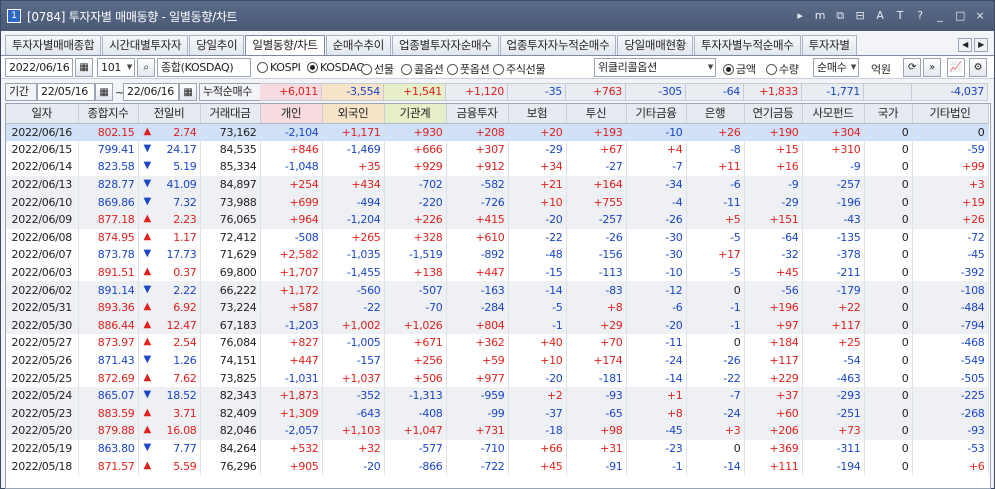  I want to click on column-header-5: 외국인, so click(353, 114).